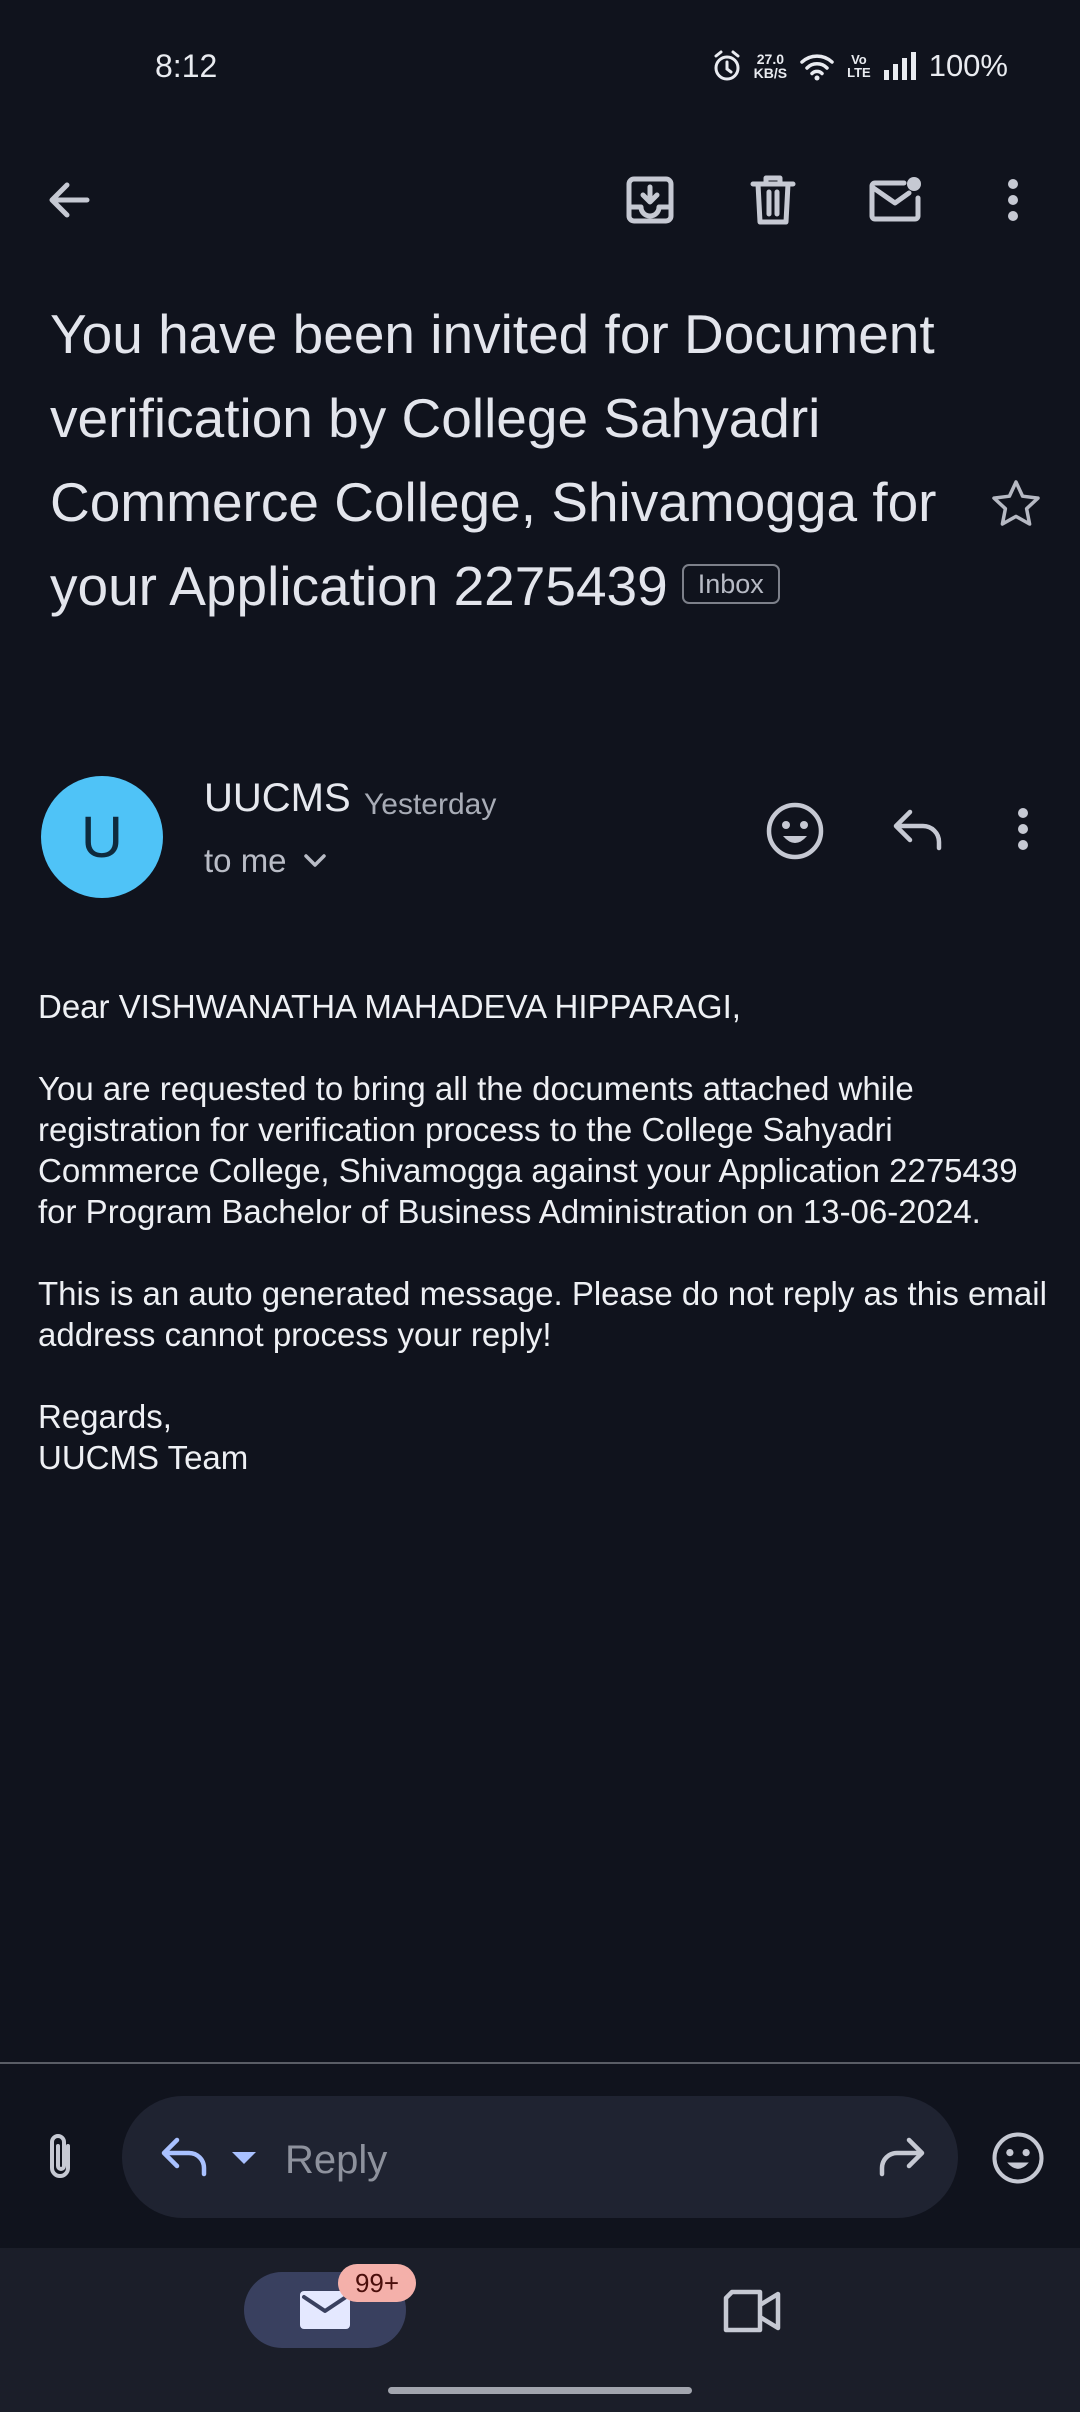  I want to click on delete-icon, so click(773, 200).